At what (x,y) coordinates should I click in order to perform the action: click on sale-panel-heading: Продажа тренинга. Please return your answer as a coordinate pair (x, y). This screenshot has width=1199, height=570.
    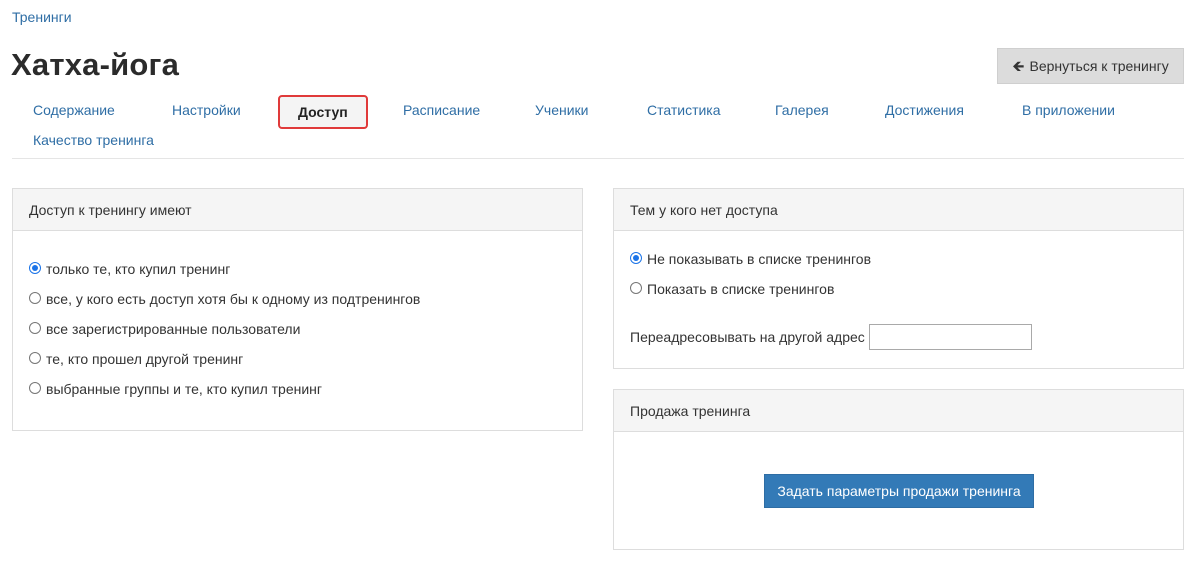
    Looking at the image, I should click on (898, 411).